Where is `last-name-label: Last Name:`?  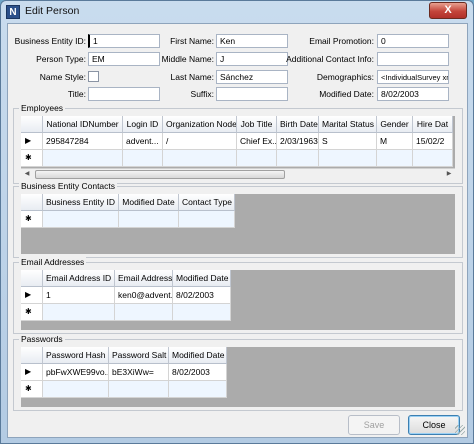 last-name-label: Last Name: is located at coordinates (192, 77).